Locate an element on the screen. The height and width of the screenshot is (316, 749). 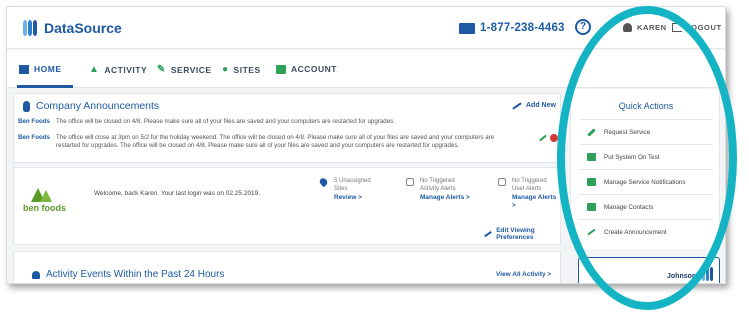
activity-title: Activity Events Within the Past 24 Hours is located at coordinates (128, 274).